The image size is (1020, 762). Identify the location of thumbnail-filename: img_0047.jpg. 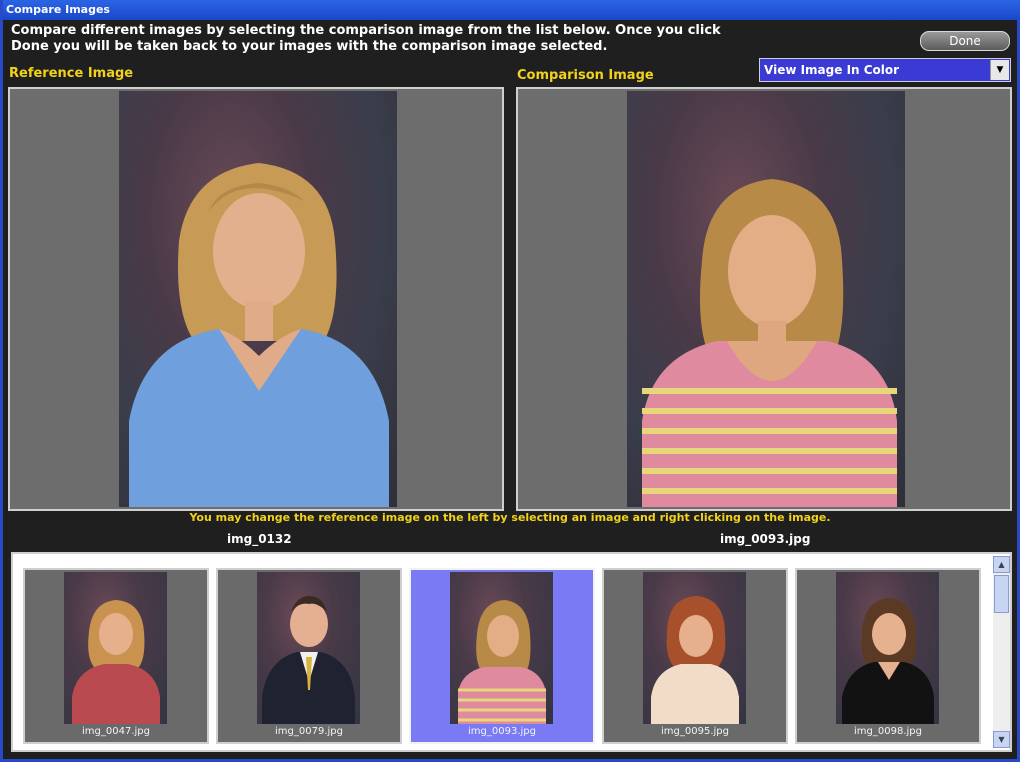
(116, 731).